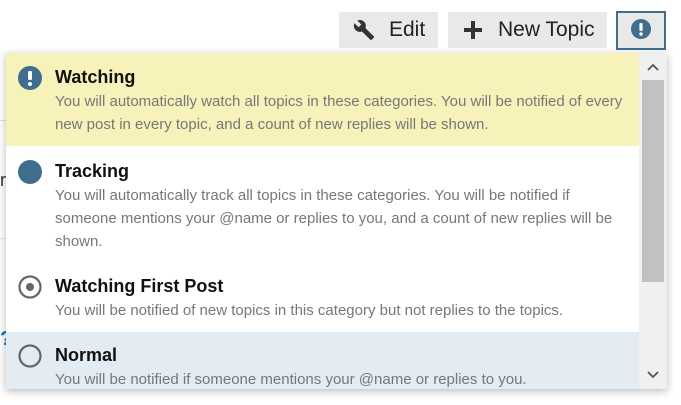  I want to click on scroll-up-arrow-icon, so click(653, 67).